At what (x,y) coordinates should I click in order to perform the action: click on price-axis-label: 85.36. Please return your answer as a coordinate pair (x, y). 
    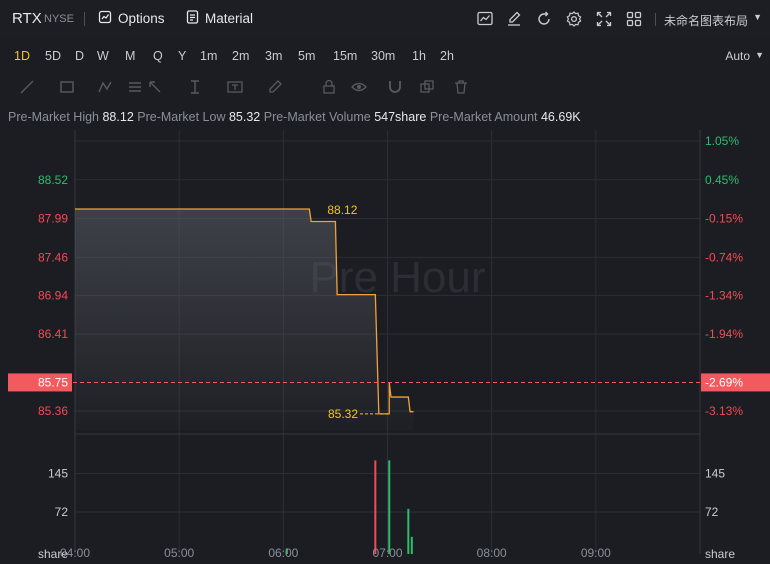
    Looking at the image, I should click on (53, 411).